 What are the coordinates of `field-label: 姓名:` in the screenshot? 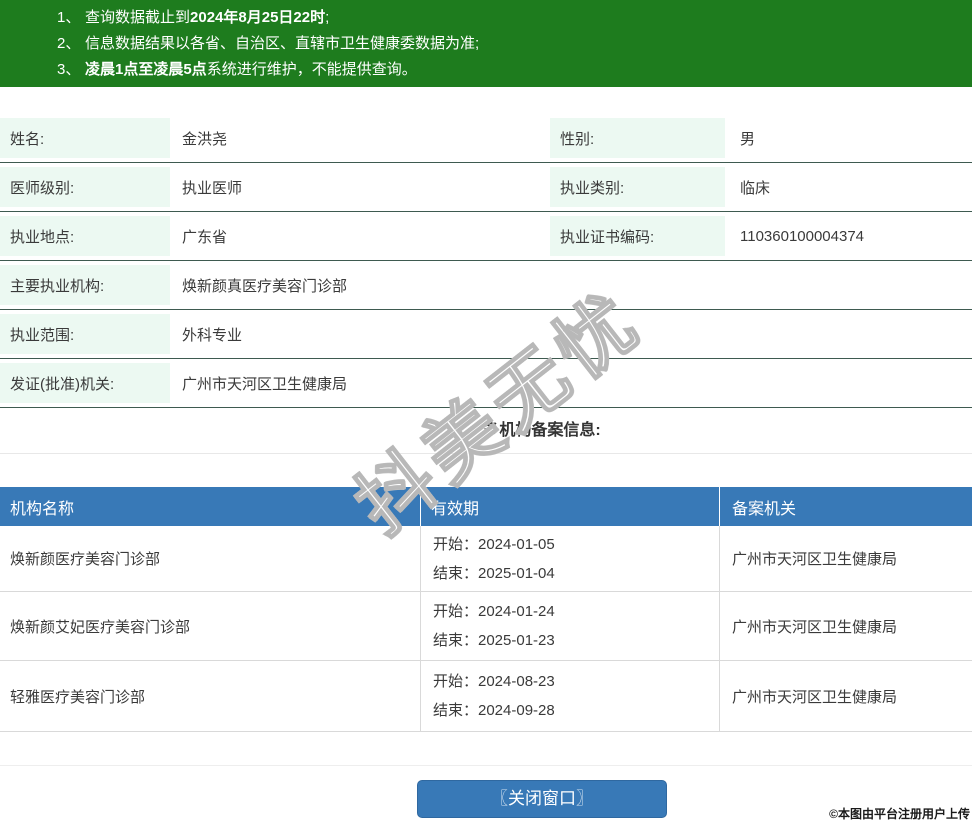 It's located at (85, 138).